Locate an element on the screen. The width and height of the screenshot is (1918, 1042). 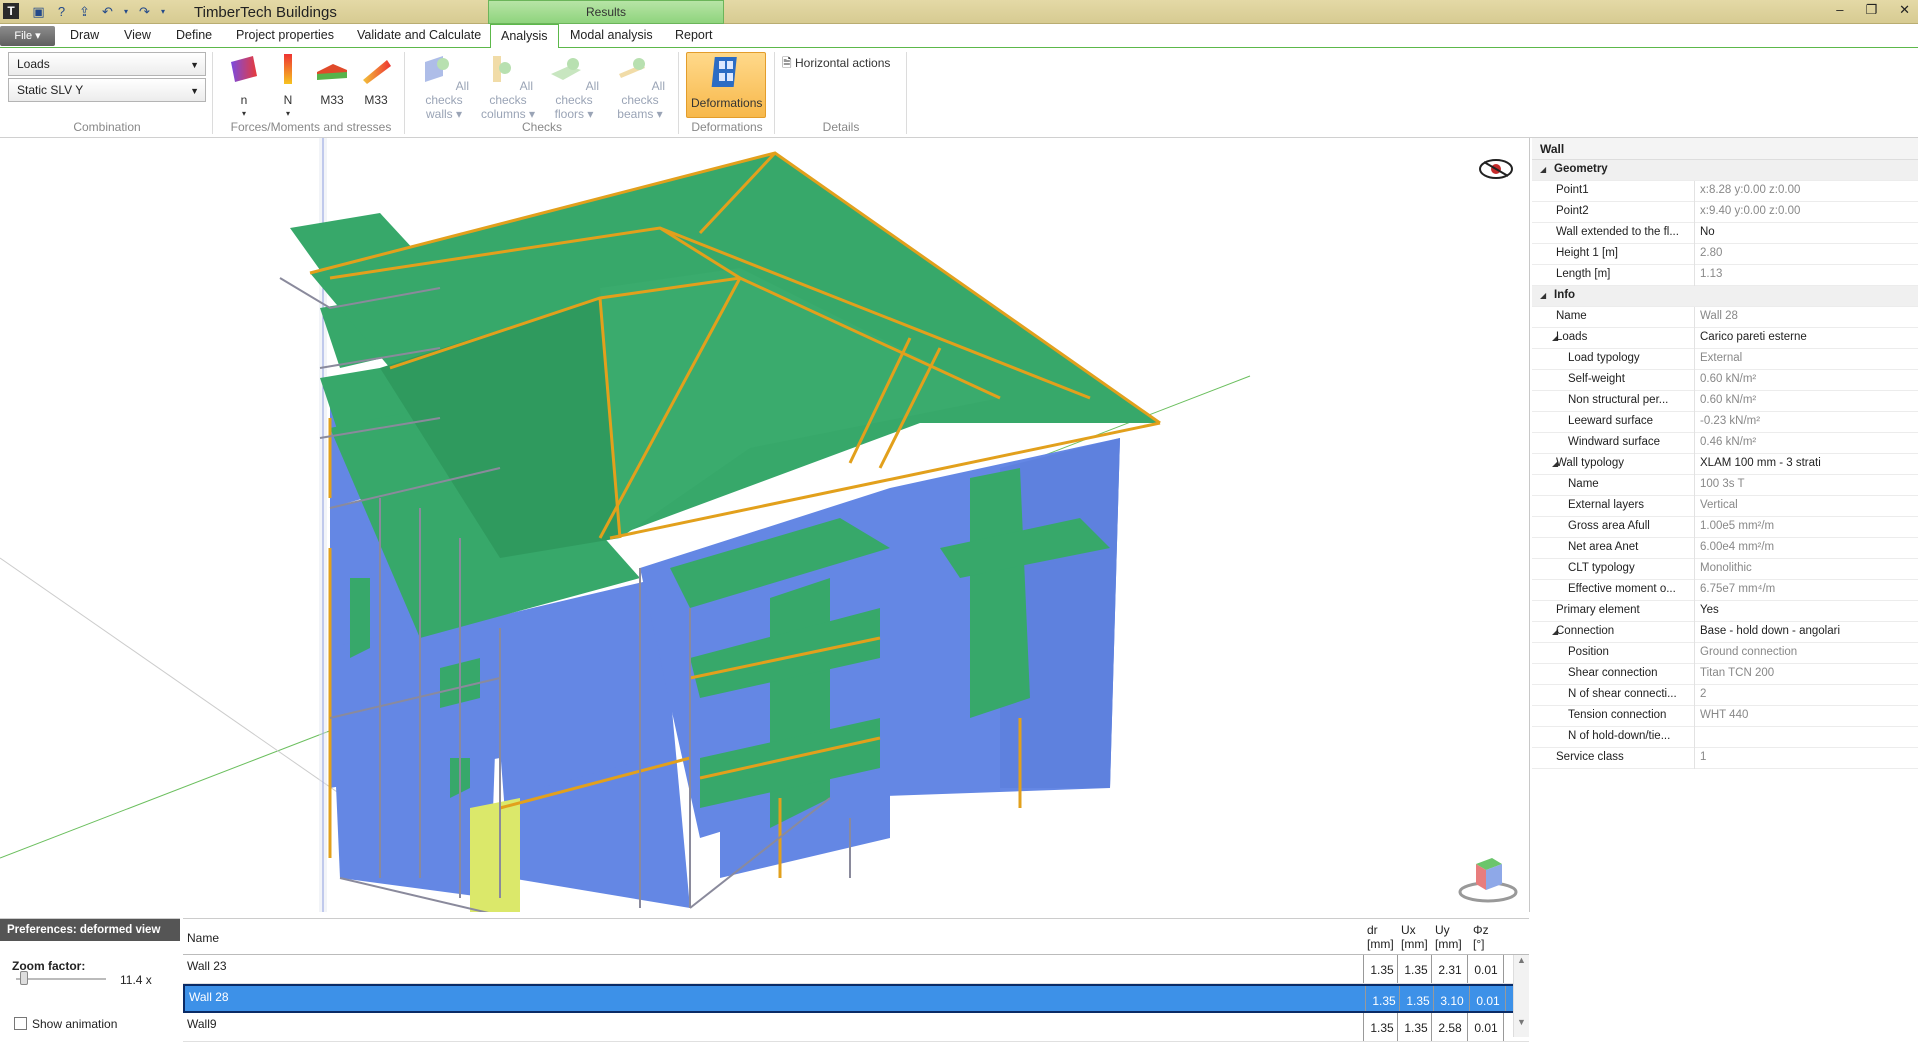
property-value: Base - hold down - angolari is located at coordinates (1770, 631).